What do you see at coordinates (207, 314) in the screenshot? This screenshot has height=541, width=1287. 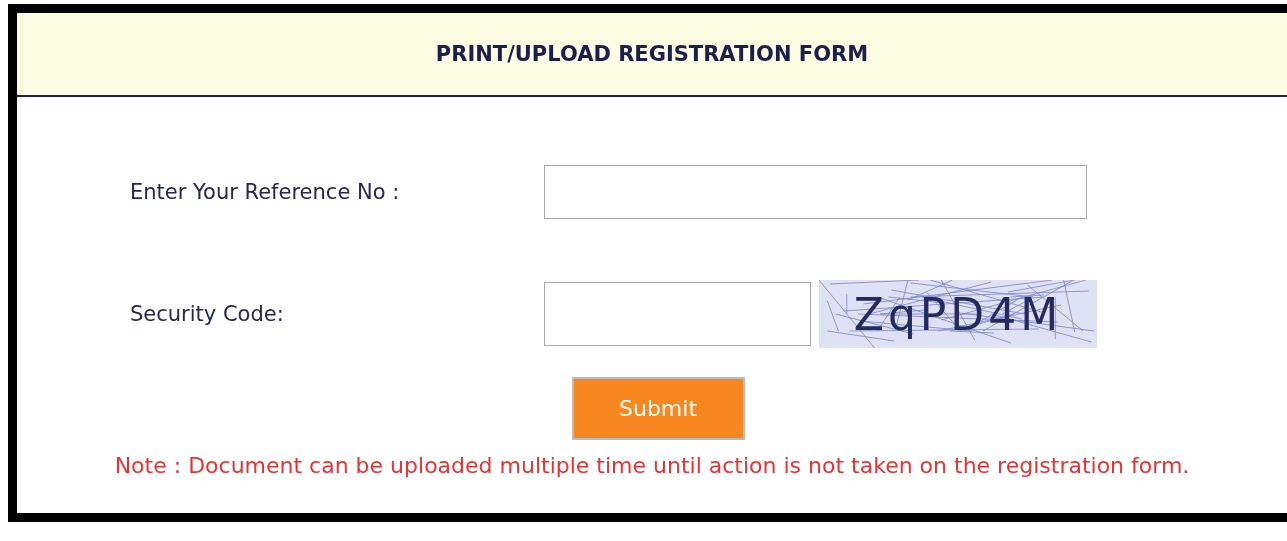 I see `field-label: Security Code:` at bounding box center [207, 314].